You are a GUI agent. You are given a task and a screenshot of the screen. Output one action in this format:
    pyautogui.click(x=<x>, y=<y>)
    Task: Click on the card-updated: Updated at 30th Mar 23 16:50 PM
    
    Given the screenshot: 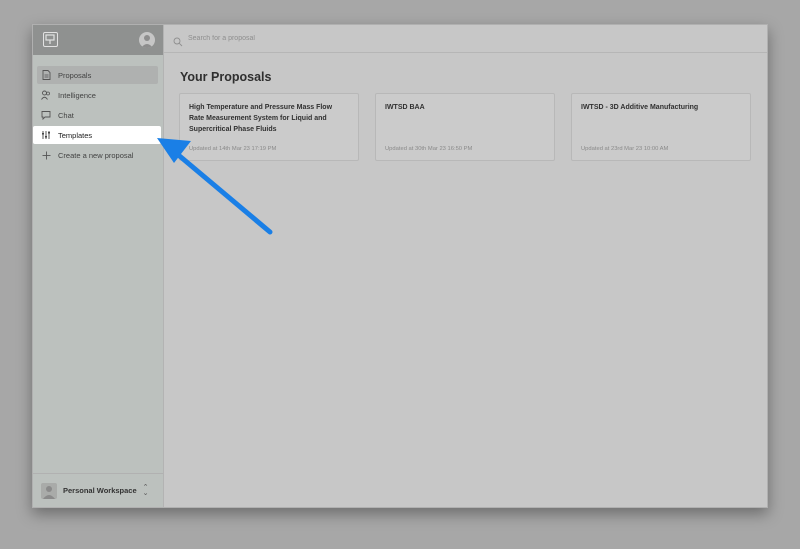 What is the action you would take?
    pyautogui.click(x=429, y=149)
    